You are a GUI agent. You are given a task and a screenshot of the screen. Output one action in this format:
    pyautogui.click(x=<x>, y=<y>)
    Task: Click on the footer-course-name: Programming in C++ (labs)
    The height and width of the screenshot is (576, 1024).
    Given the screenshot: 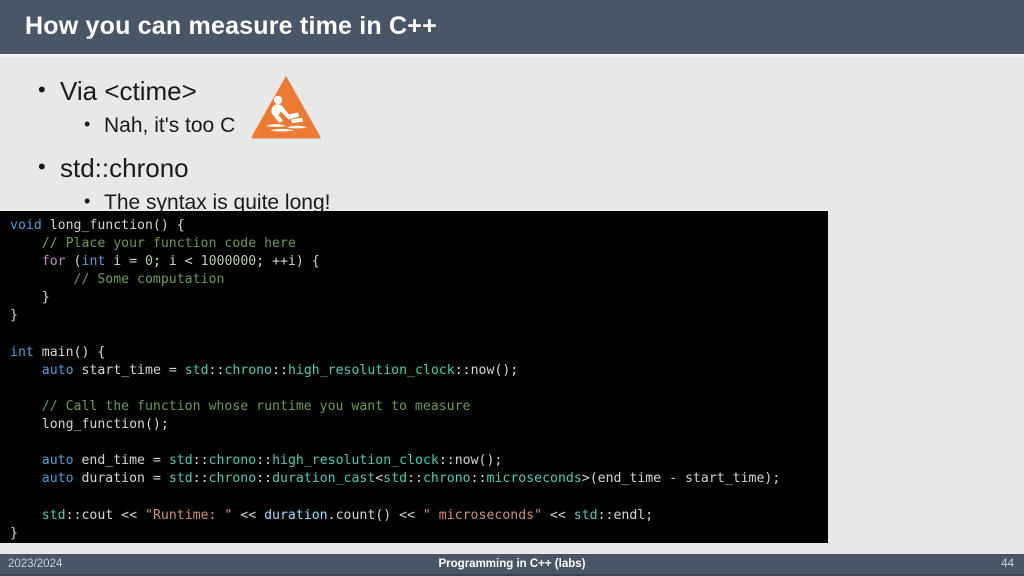 What is the action you would take?
    pyautogui.click(x=512, y=564)
    